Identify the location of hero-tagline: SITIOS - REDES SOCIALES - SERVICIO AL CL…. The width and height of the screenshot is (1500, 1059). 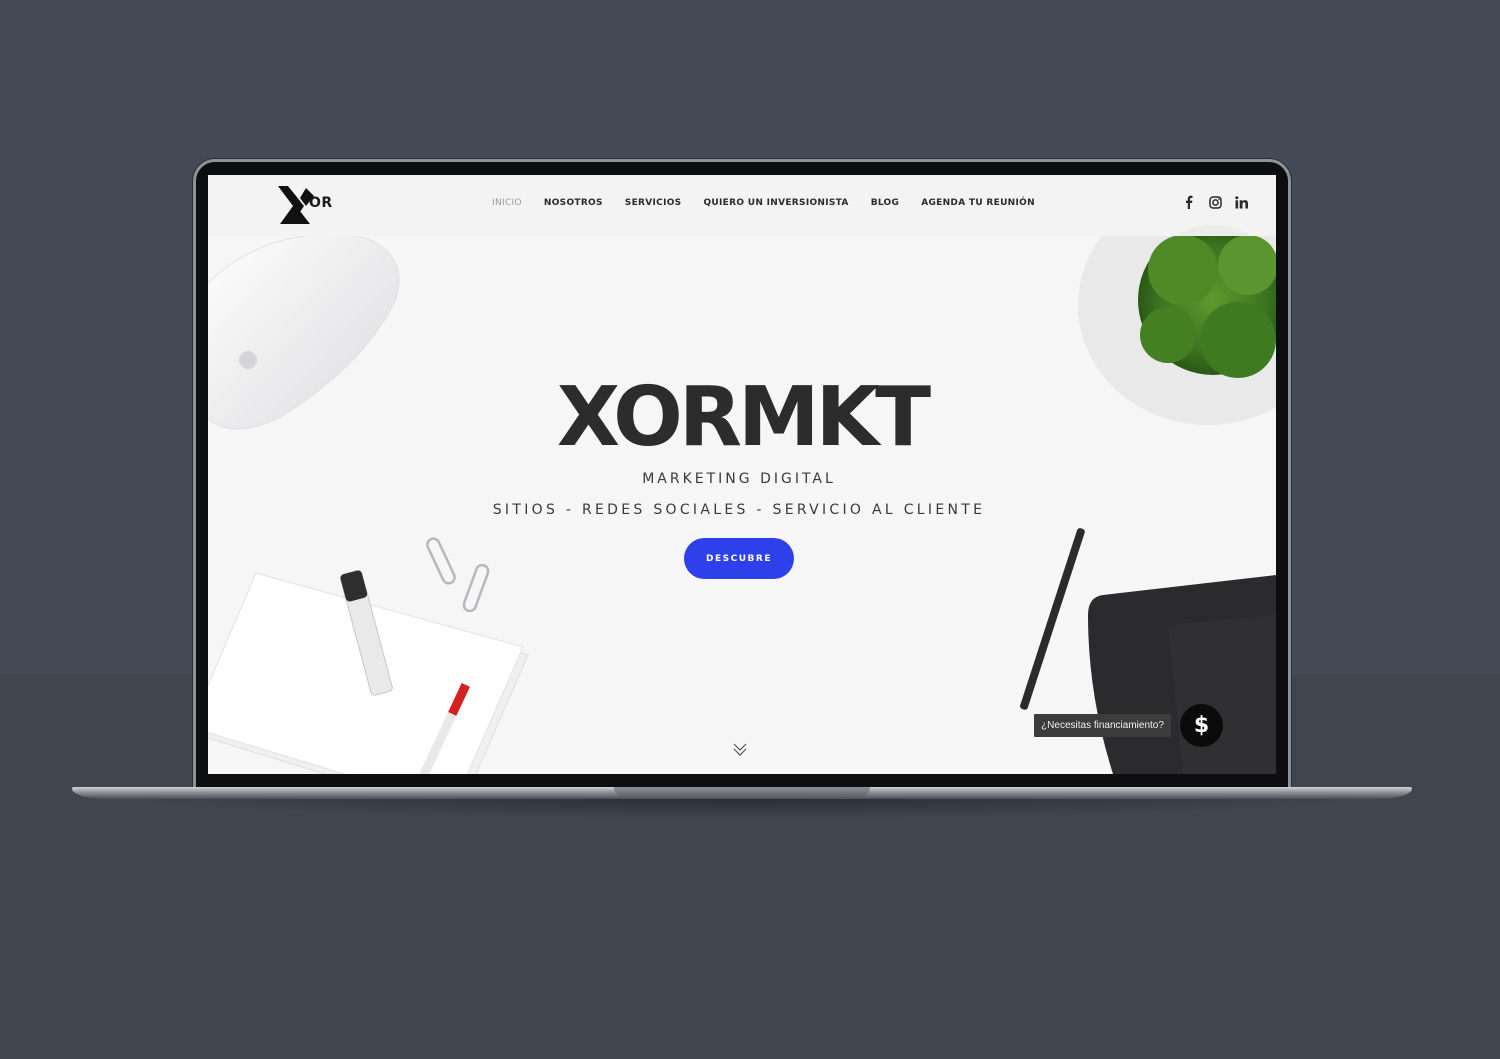
(739, 510).